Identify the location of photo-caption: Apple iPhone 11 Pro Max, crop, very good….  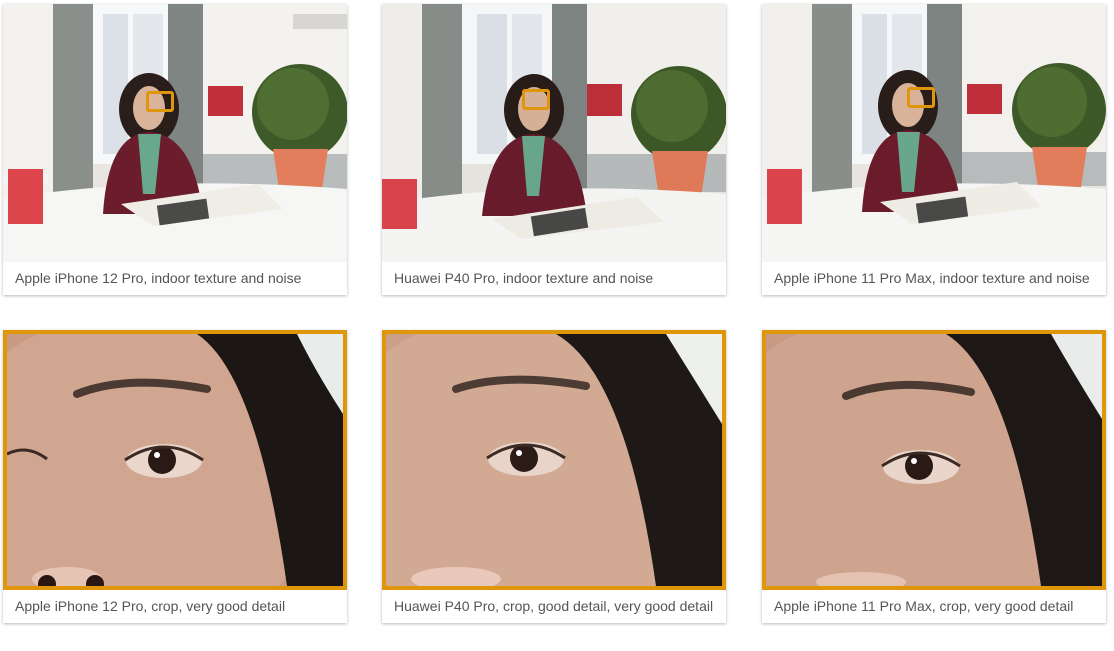
(924, 606).